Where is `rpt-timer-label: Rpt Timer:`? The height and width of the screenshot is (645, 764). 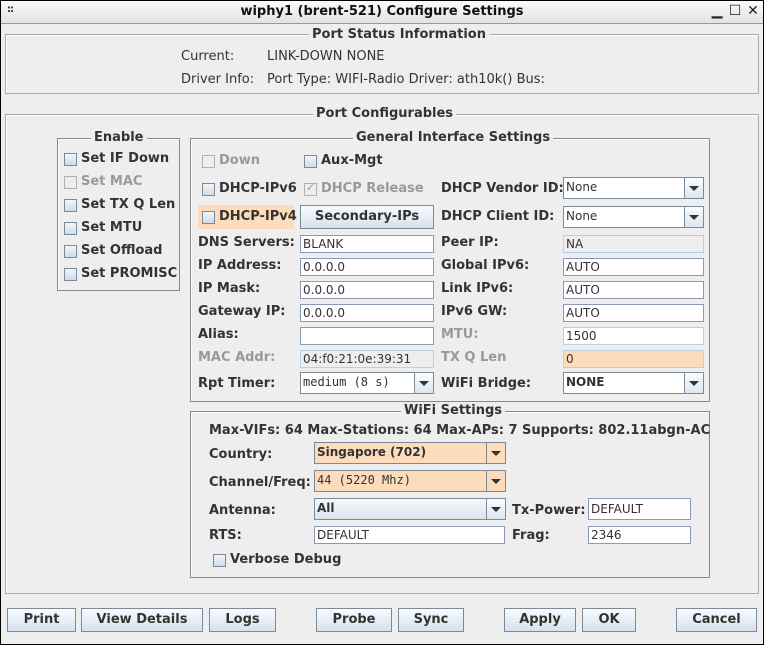
rpt-timer-label: Rpt Timer: is located at coordinates (237, 383).